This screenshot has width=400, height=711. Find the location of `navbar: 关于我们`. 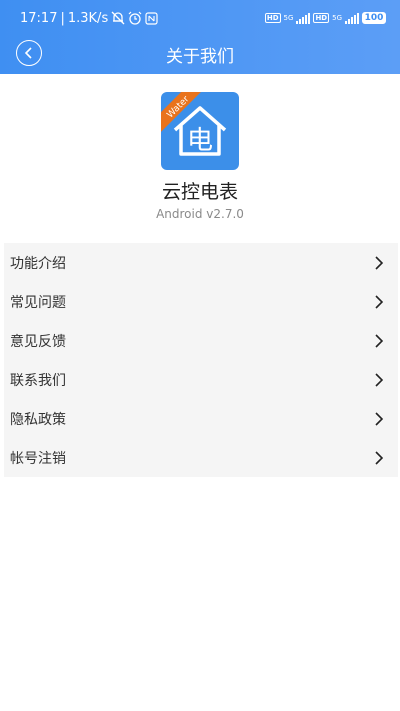

navbar: 关于我们 is located at coordinates (200, 55).